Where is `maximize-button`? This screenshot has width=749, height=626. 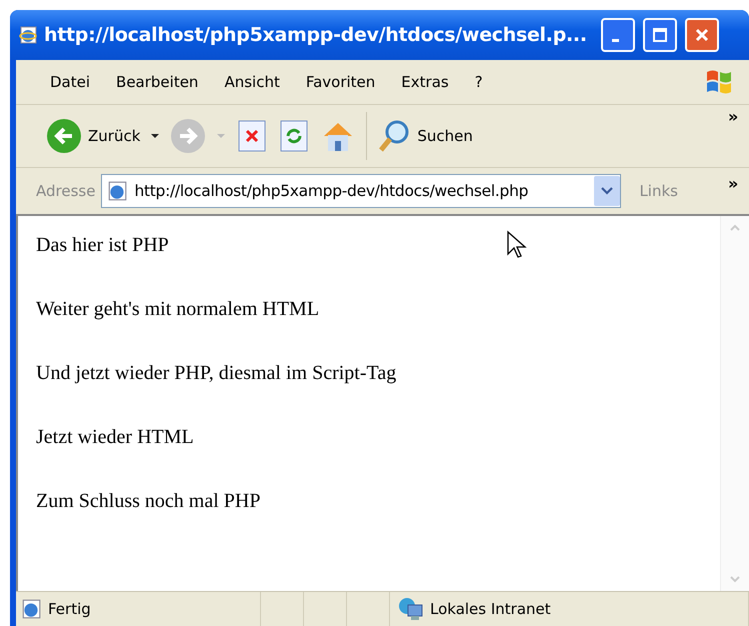 maximize-button is located at coordinates (659, 35).